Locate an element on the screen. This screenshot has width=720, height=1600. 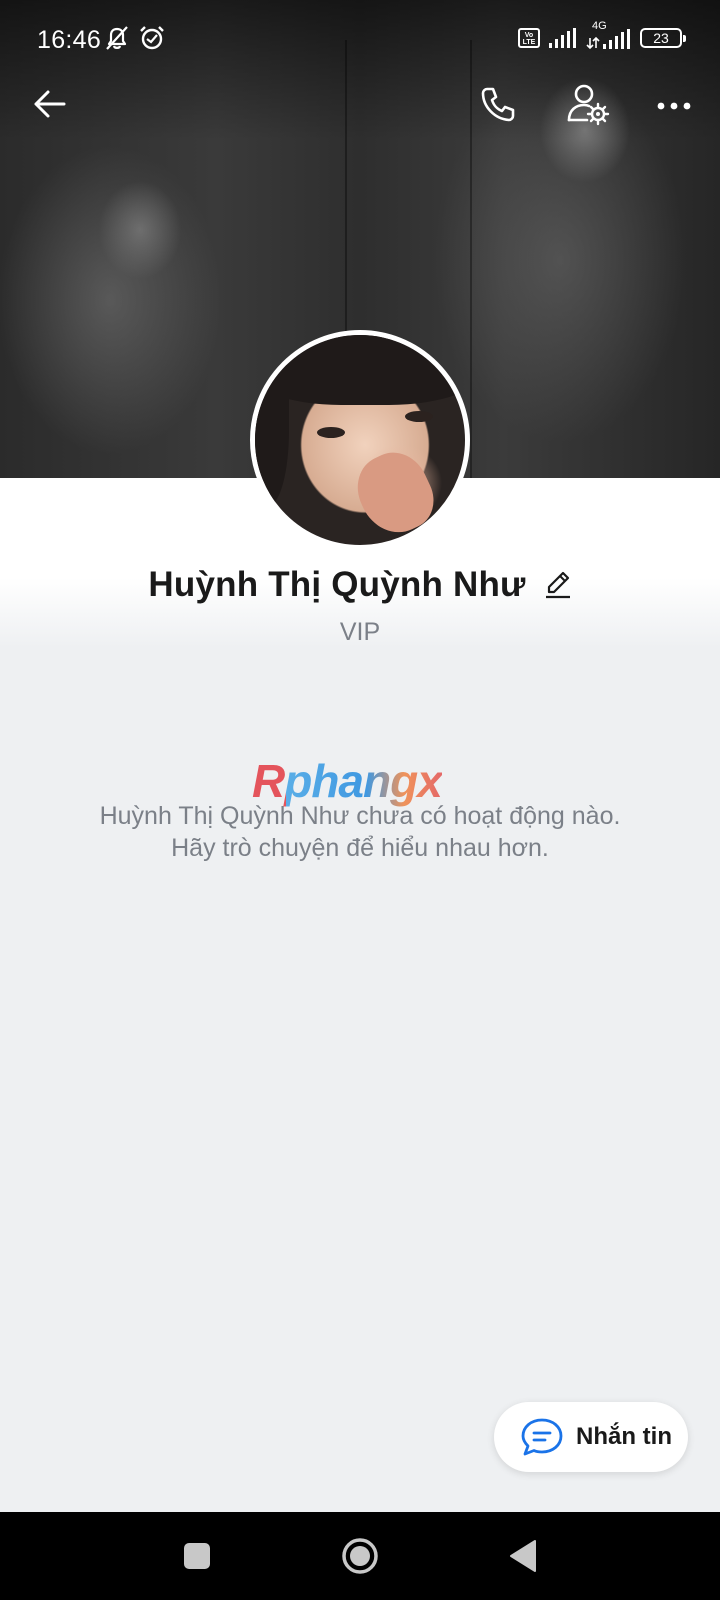
phone-icon is located at coordinates (498, 104).